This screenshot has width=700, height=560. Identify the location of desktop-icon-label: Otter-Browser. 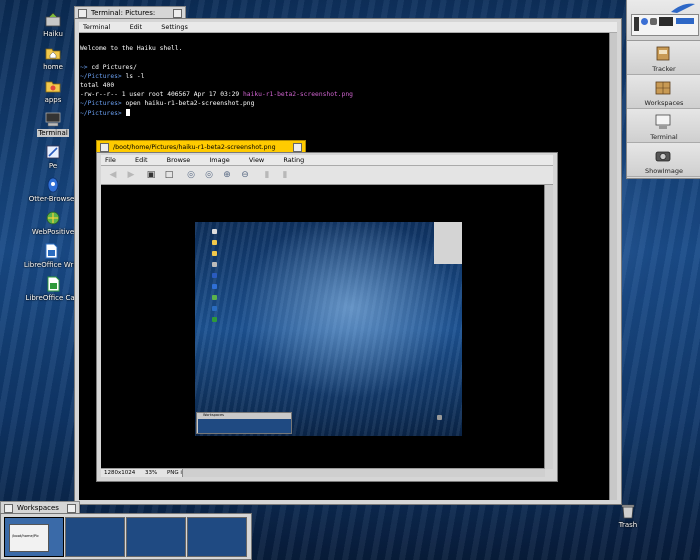
(53, 199).